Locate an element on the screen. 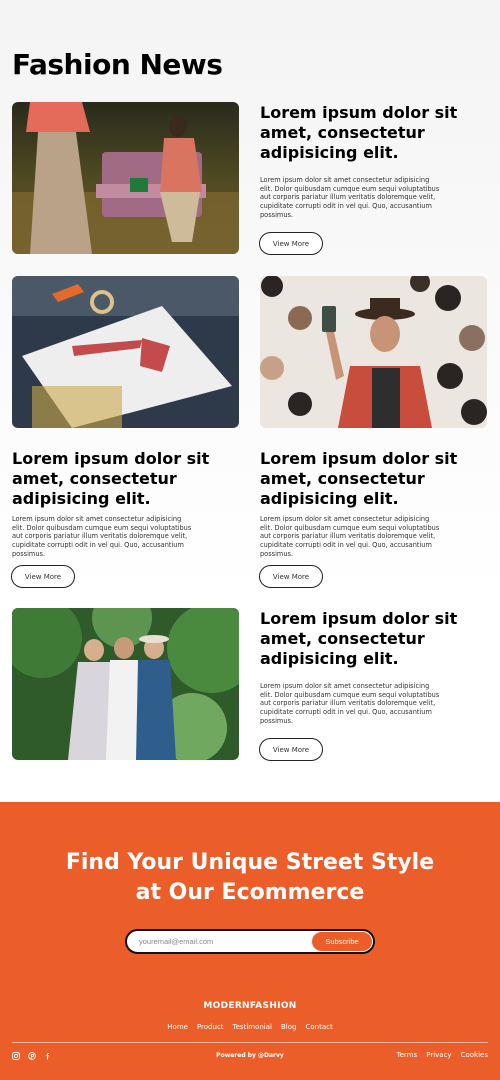 This screenshot has width=500, height=1080. card-image-jungle is located at coordinates (125, 684).